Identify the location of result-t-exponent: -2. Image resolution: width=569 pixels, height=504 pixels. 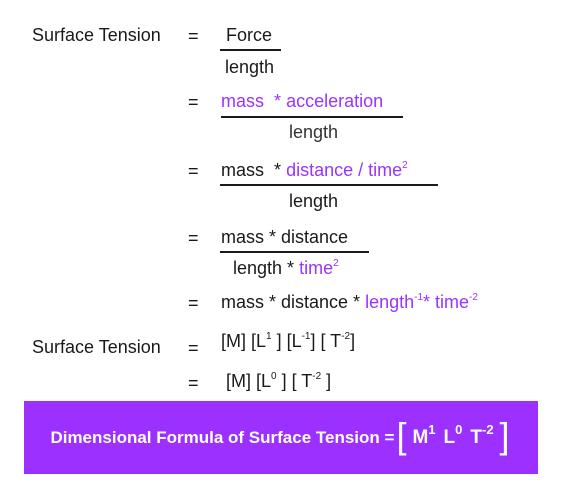
(487, 429).